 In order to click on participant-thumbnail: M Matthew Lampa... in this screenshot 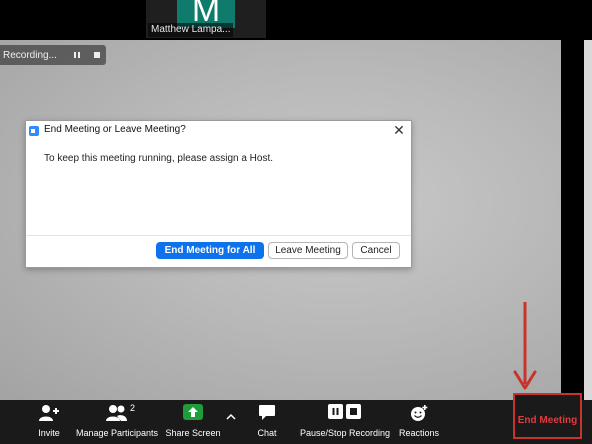, I will do `click(206, 19)`.